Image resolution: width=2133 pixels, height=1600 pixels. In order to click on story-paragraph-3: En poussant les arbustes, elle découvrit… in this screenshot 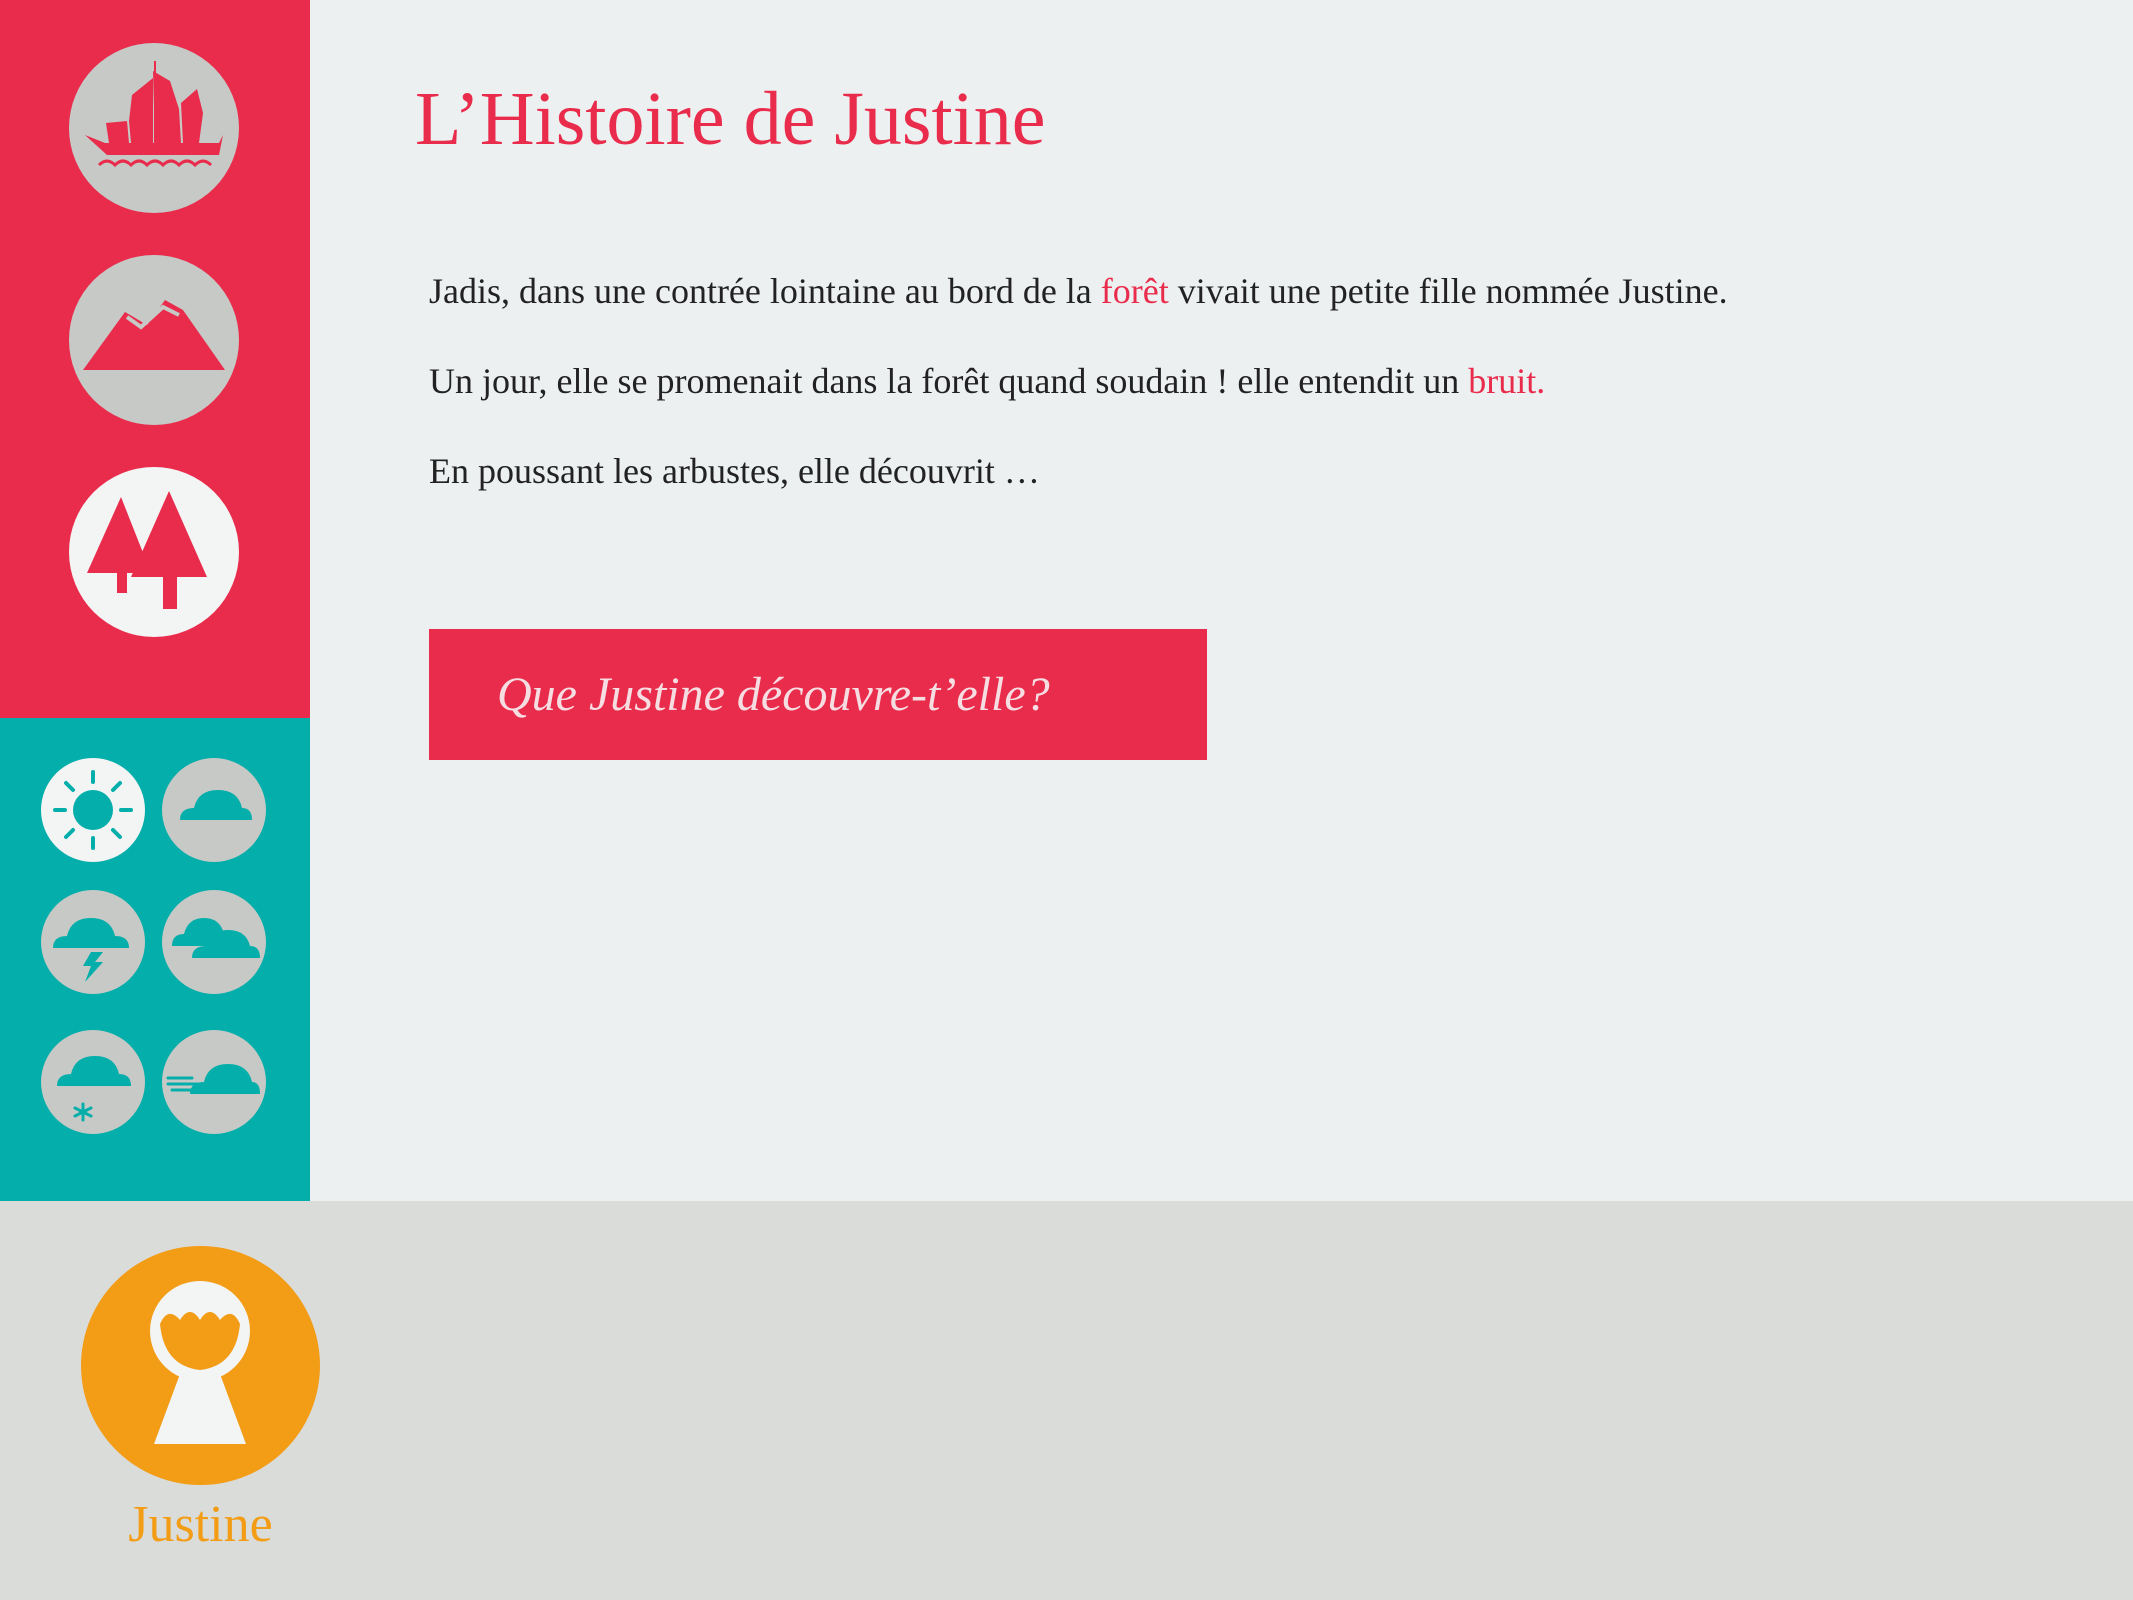, I will do `click(734, 471)`.